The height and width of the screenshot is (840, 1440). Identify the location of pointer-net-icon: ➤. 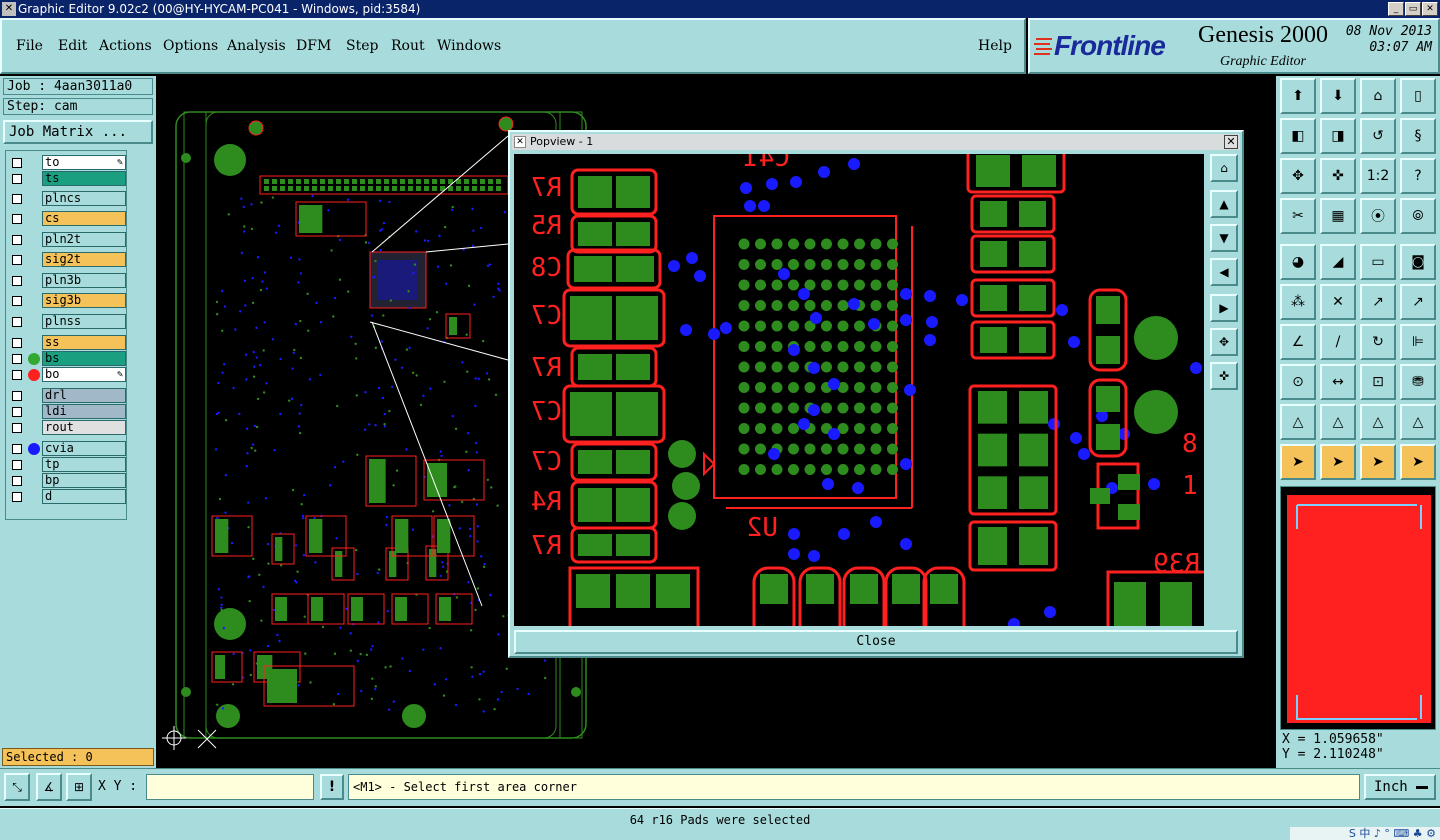
(1418, 462).